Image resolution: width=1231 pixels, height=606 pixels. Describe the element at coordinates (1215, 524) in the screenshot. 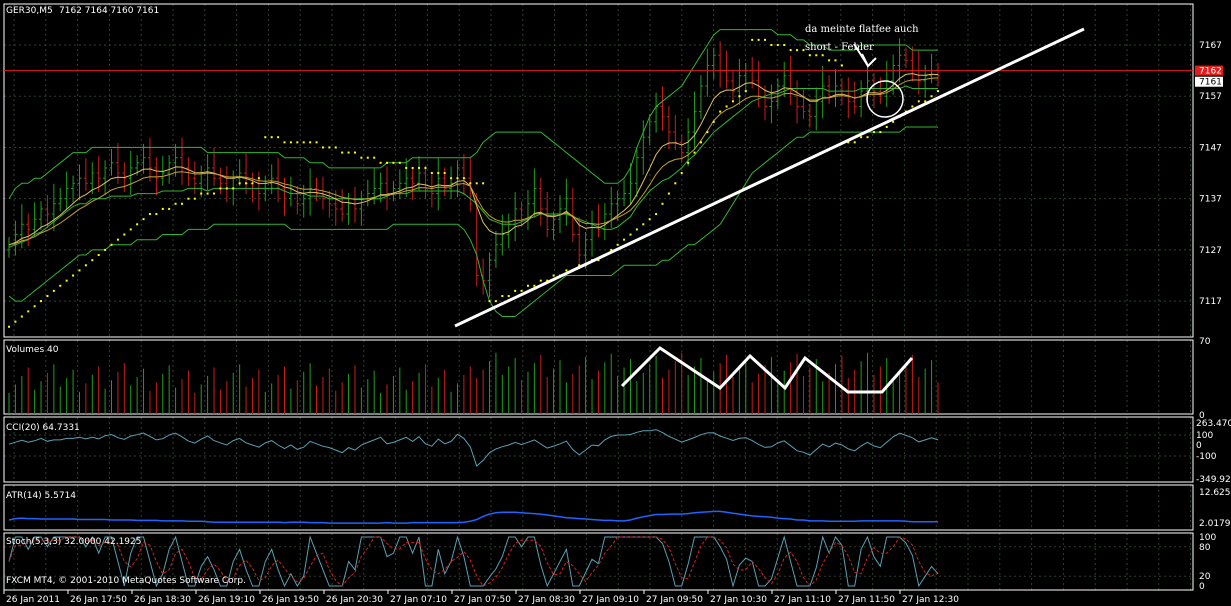

I see `atr-tick-label: 2.0179` at that location.